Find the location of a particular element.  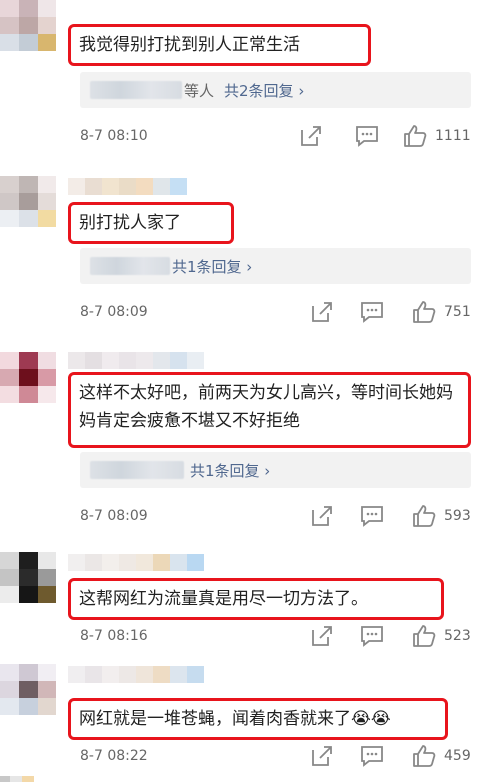

comment-meta: 8-7 08:09 593 is located at coordinates (275, 518).